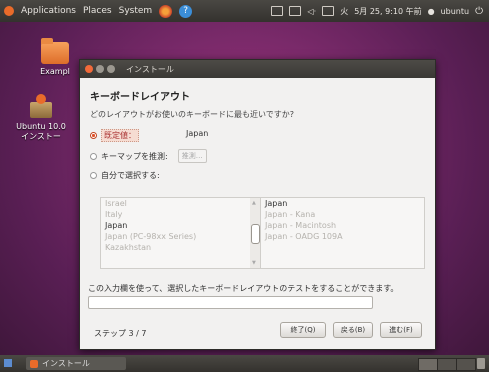  What do you see at coordinates (257, 69) in the screenshot?
I see `title-bar: インストール` at bounding box center [257, 69].